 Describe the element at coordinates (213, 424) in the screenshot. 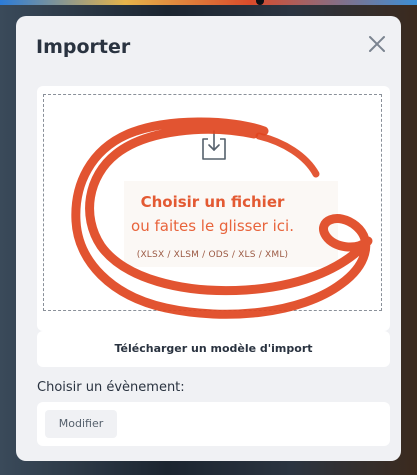

I see `event-selector: Modifier` at that location.